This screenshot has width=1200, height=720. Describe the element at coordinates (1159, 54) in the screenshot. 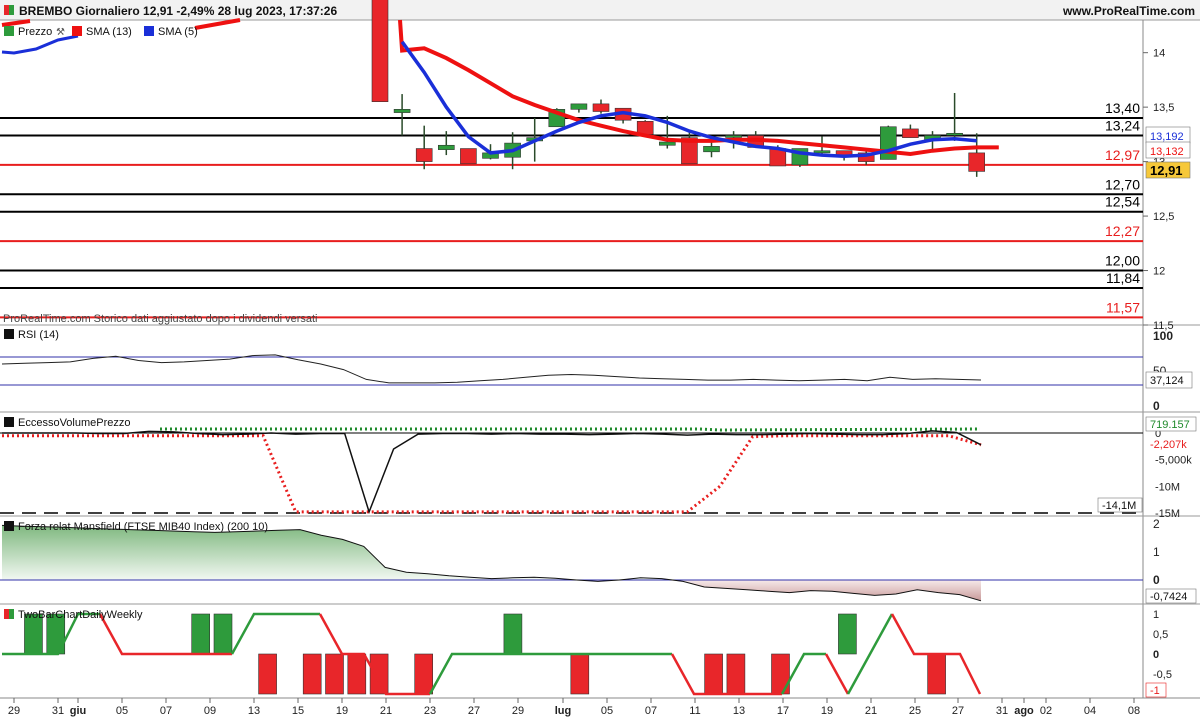

I see `price-tick-label: 14` at that location.